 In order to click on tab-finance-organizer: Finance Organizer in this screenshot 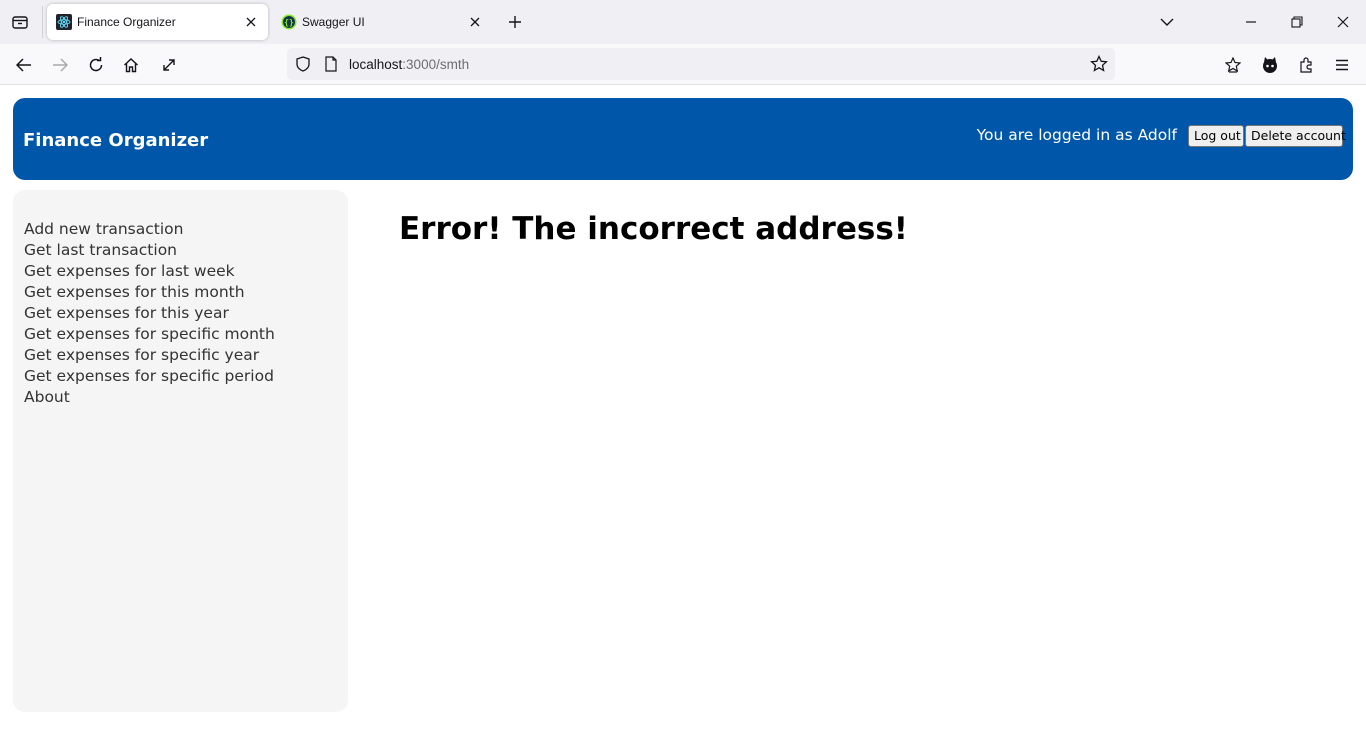, I will do `click(157, 22)`.